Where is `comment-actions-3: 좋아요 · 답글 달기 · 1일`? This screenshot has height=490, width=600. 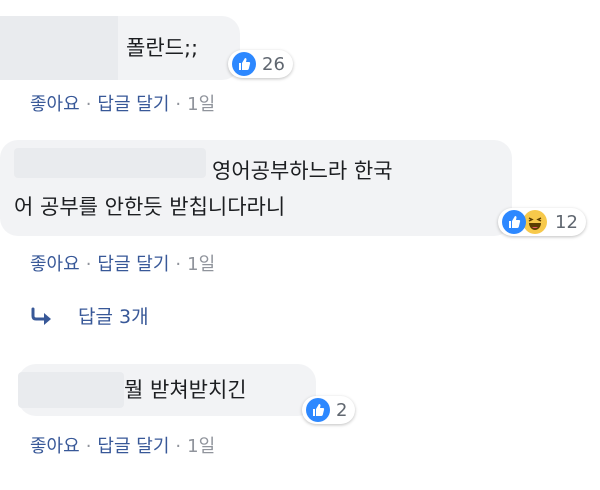
comment-actions-3: 좋아요 · 답글 달기 · 1일 is located at coordinates (122, 445).